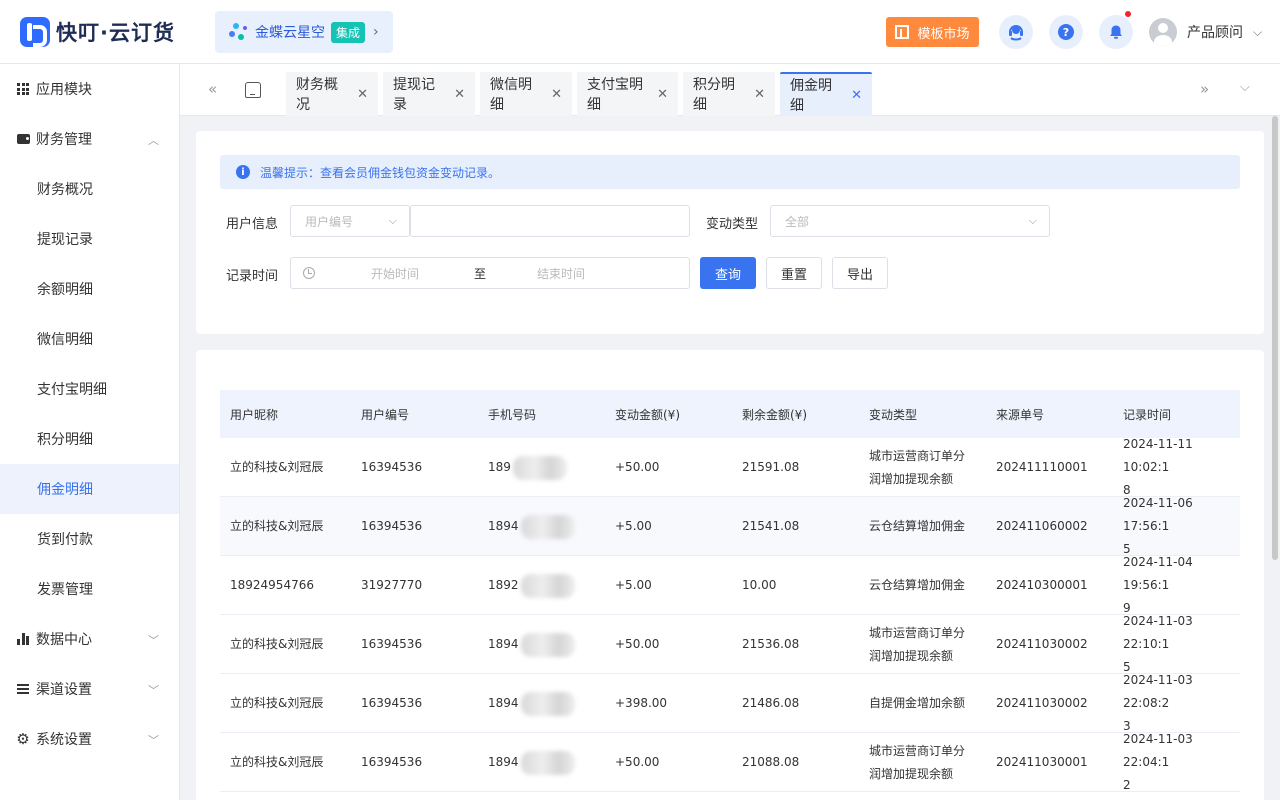 This screenshot has width=1280, height=800. I want to click on sidebar-item-balance-detail: 余额明细, so click(89, 289).